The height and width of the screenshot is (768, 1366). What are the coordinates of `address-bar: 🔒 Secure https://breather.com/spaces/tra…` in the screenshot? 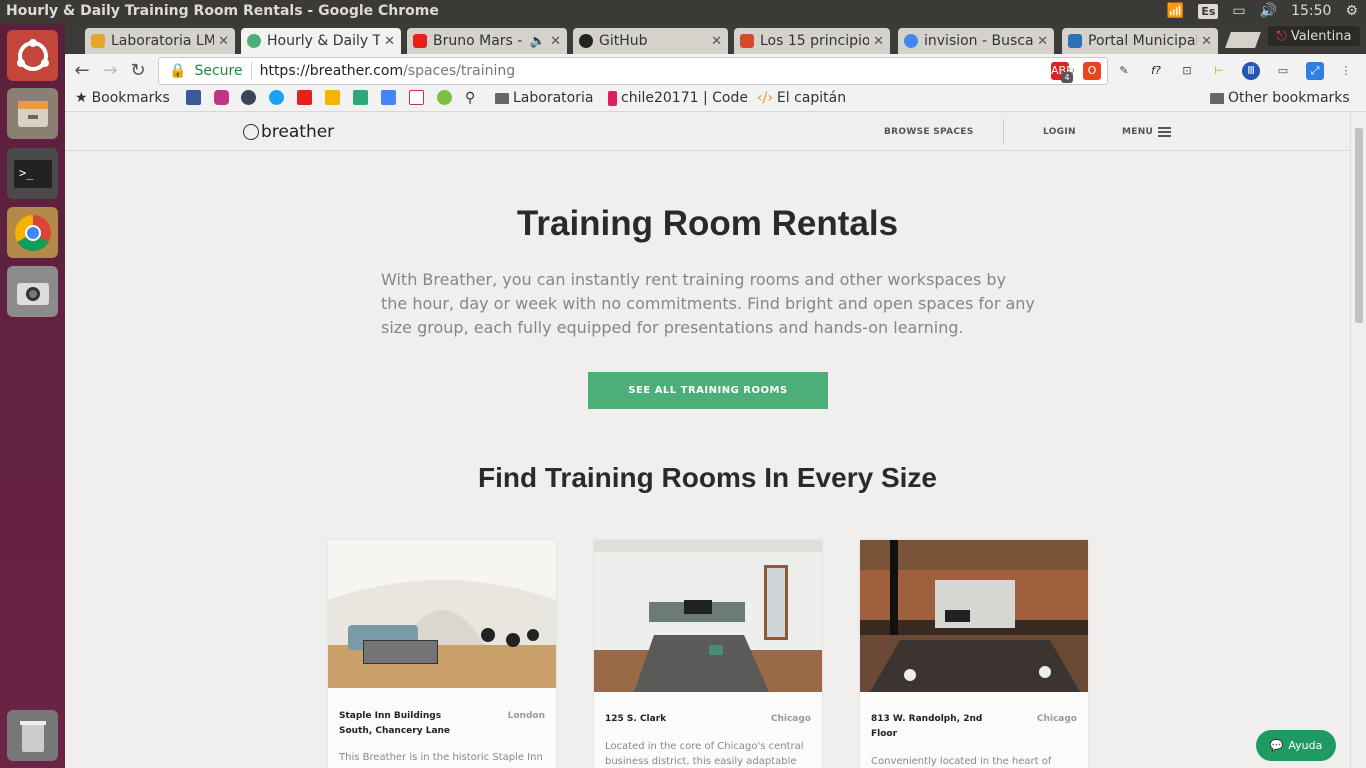 It's located at (633, 71).